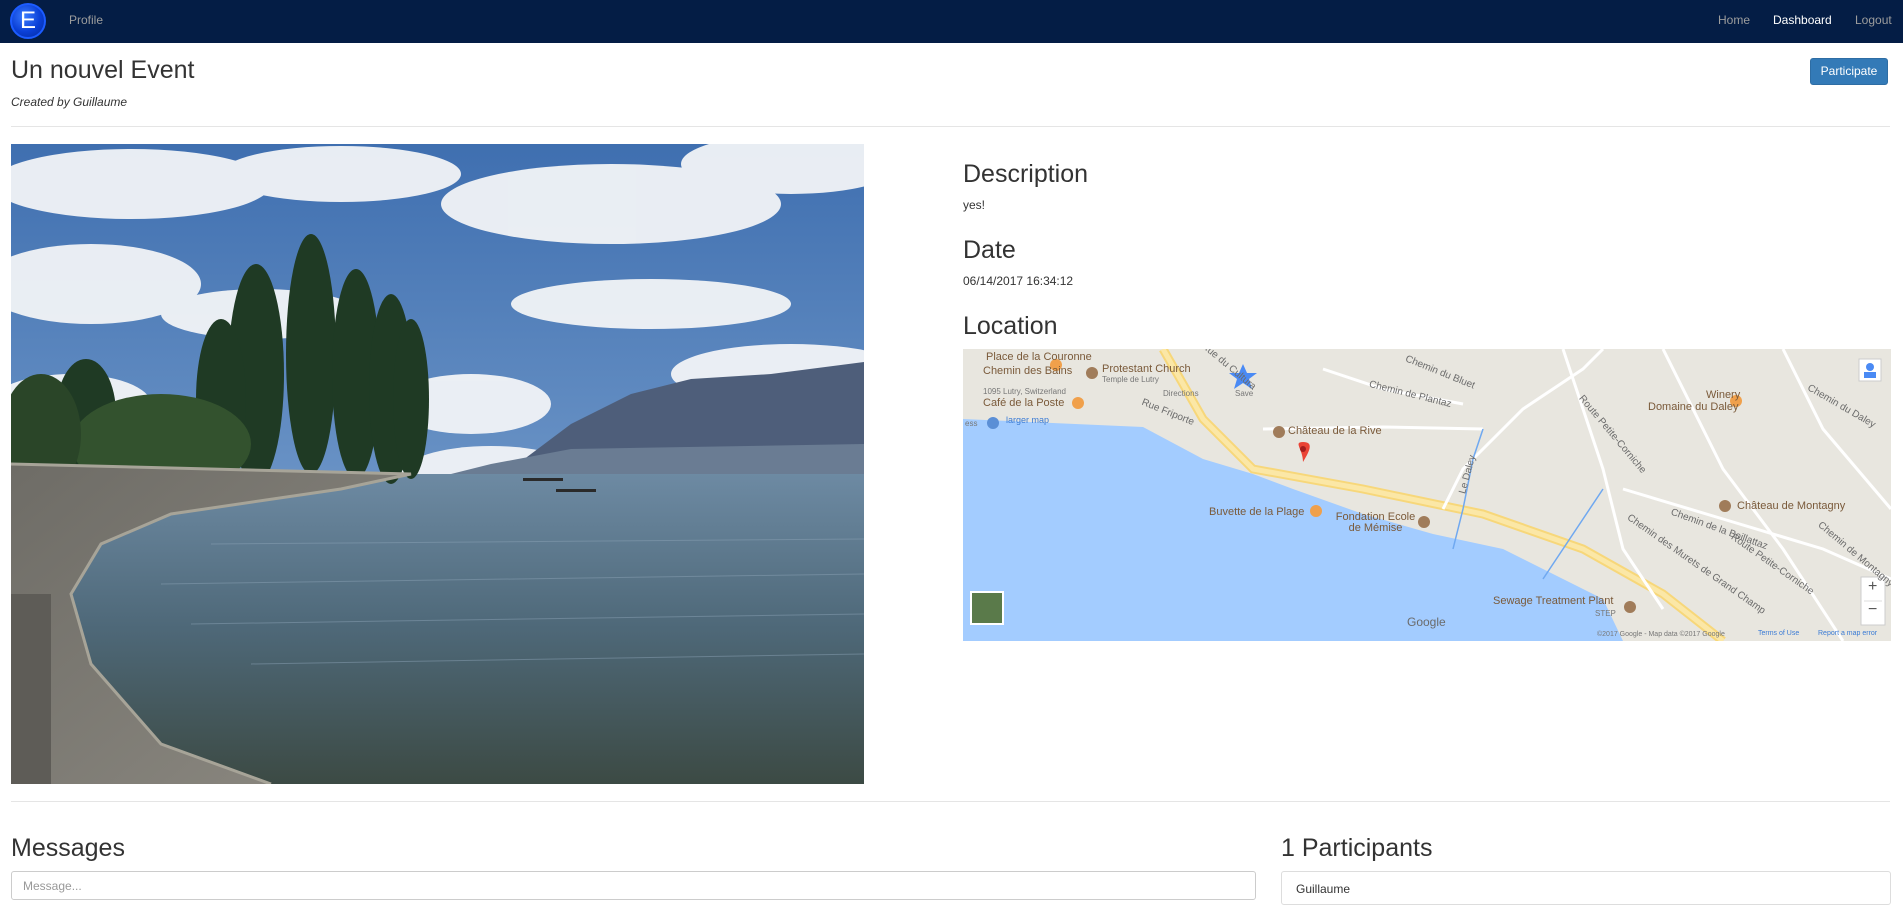 The height and width of the screenshot is (911, 1903). Describe the element at coordinates (951, 21) in the screenshot. I see `navbar: E Profile Home Dashboard Logout` at that location.